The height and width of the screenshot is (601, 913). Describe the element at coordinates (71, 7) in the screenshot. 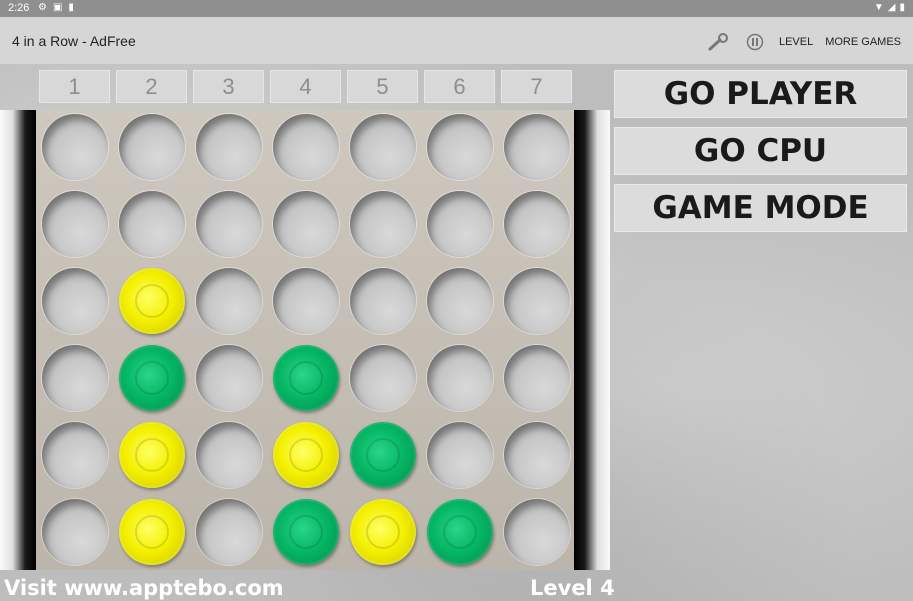

I see `sd-card-icon: ▮` at that location.